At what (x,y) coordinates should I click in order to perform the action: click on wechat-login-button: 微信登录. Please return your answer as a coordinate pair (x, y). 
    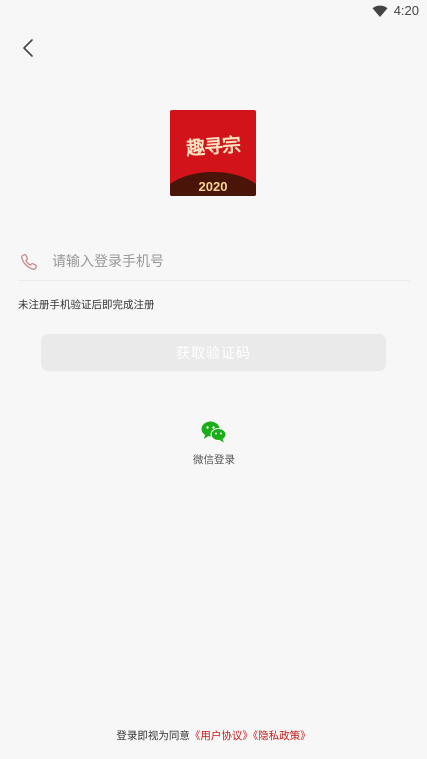
    Looking at the image, I should click on (214, 441).